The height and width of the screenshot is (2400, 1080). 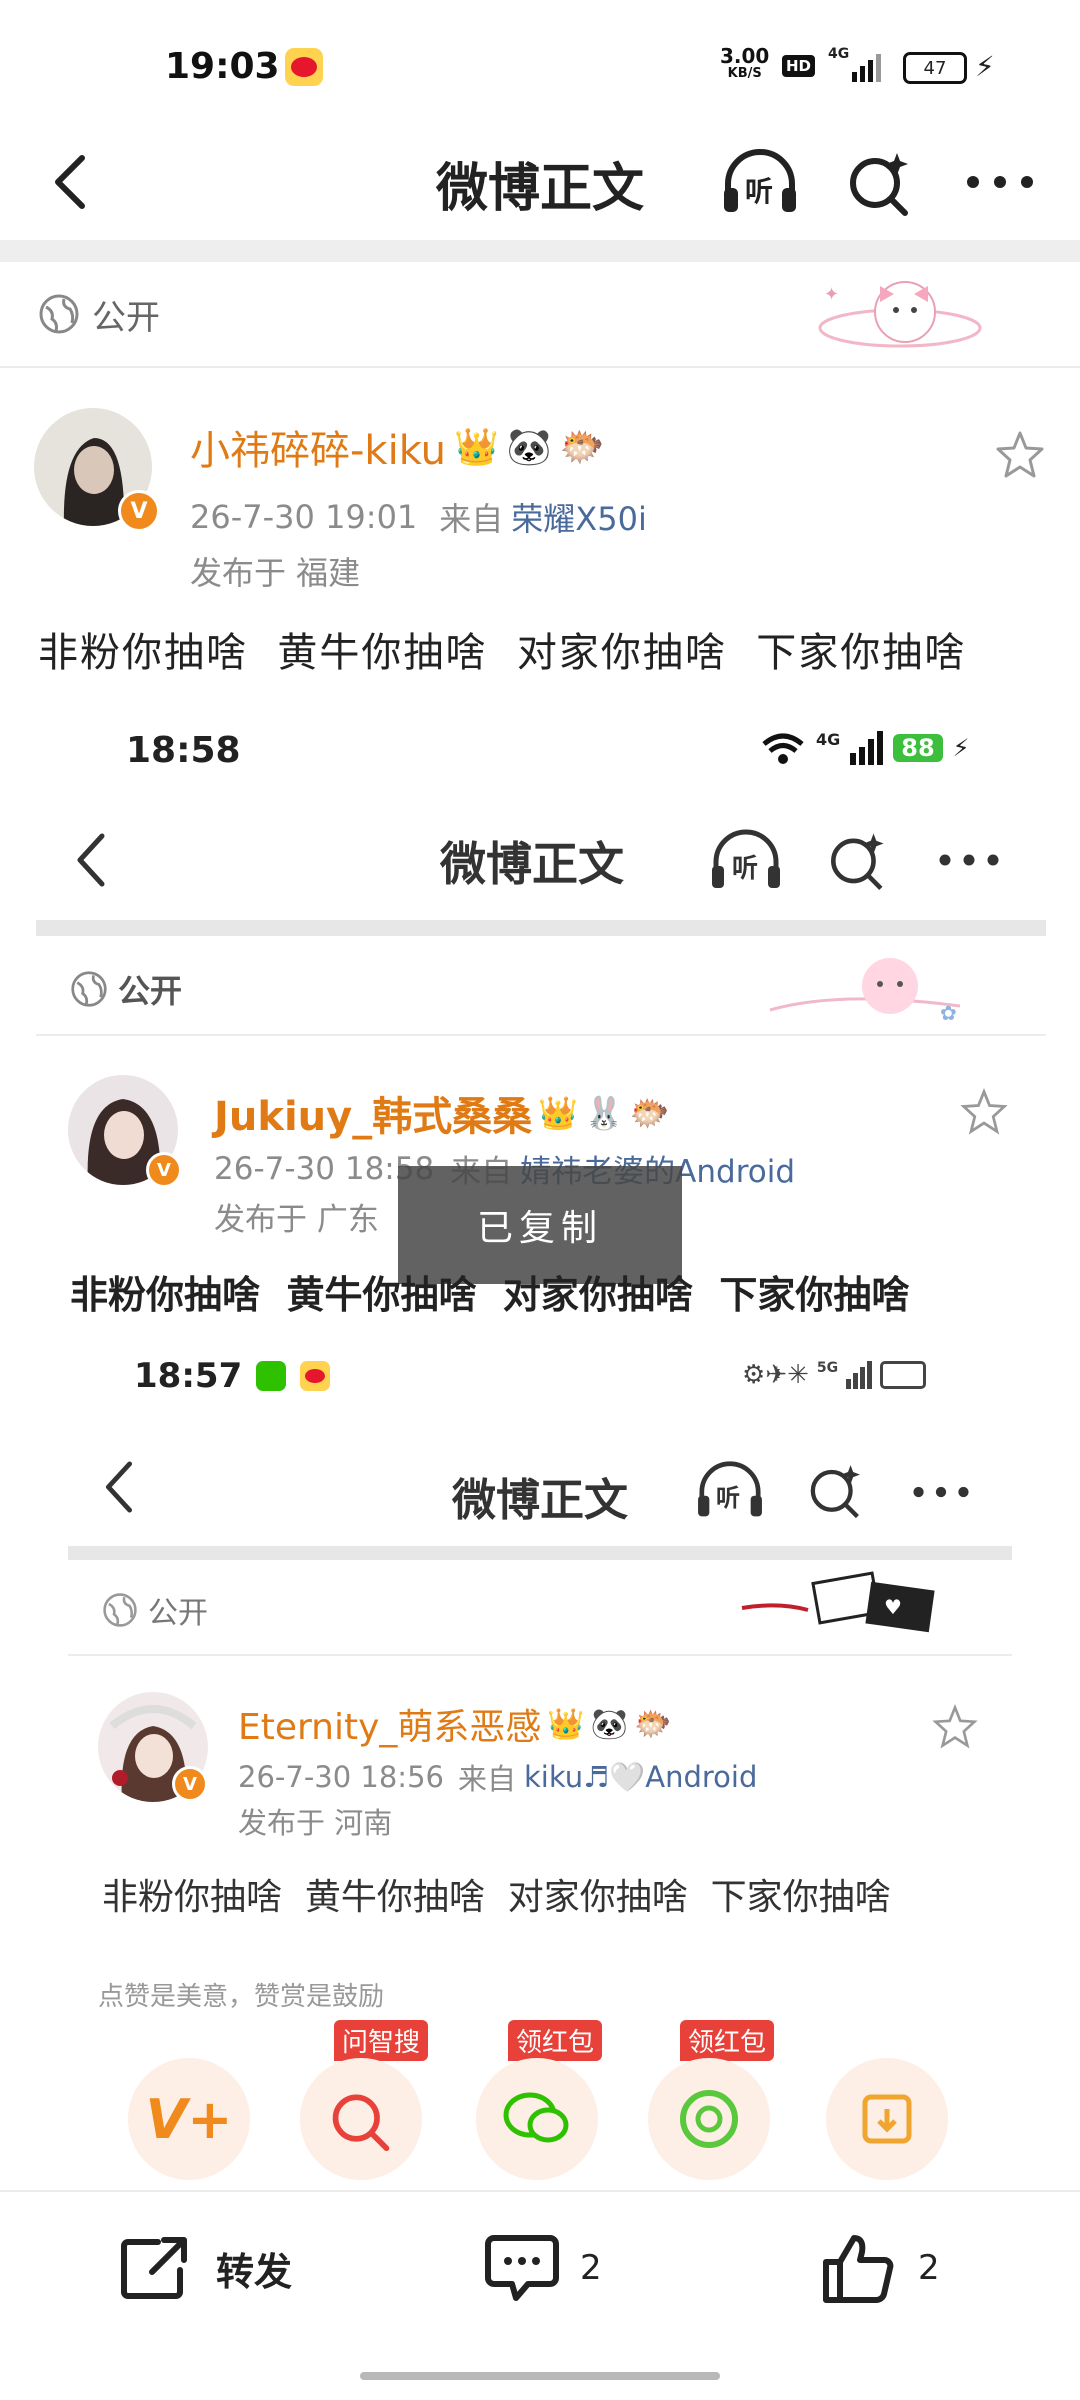 I want to click on shot2-divider-line, so click(x=540, y=1655).